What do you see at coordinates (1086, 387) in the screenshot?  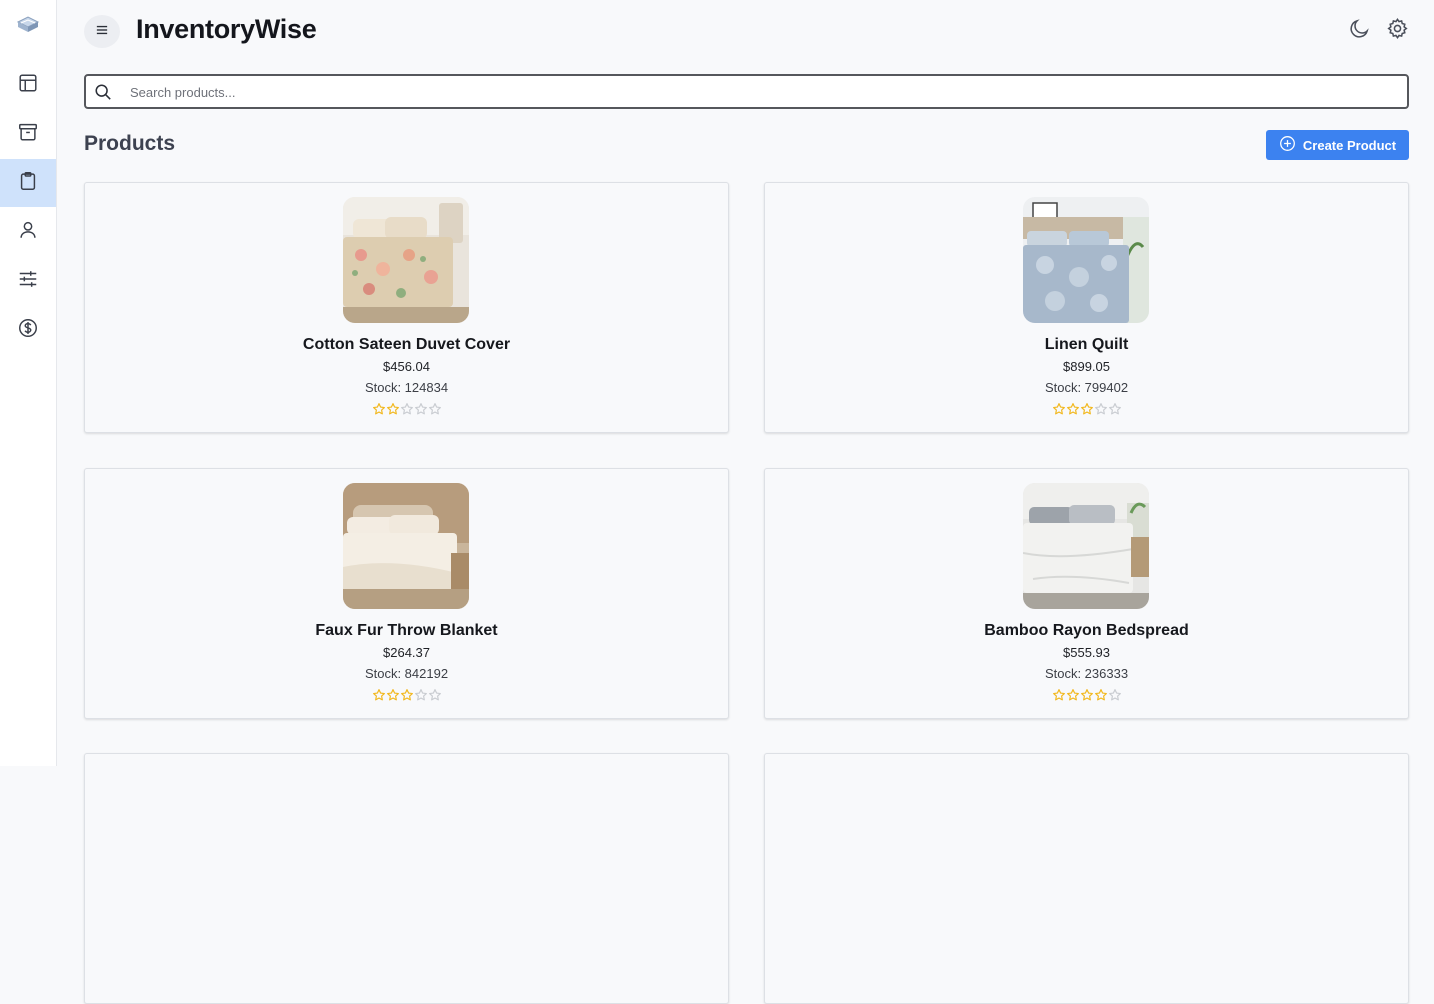 I see `product-stock: Stock: 799402` at bounding box center [1086, 387].